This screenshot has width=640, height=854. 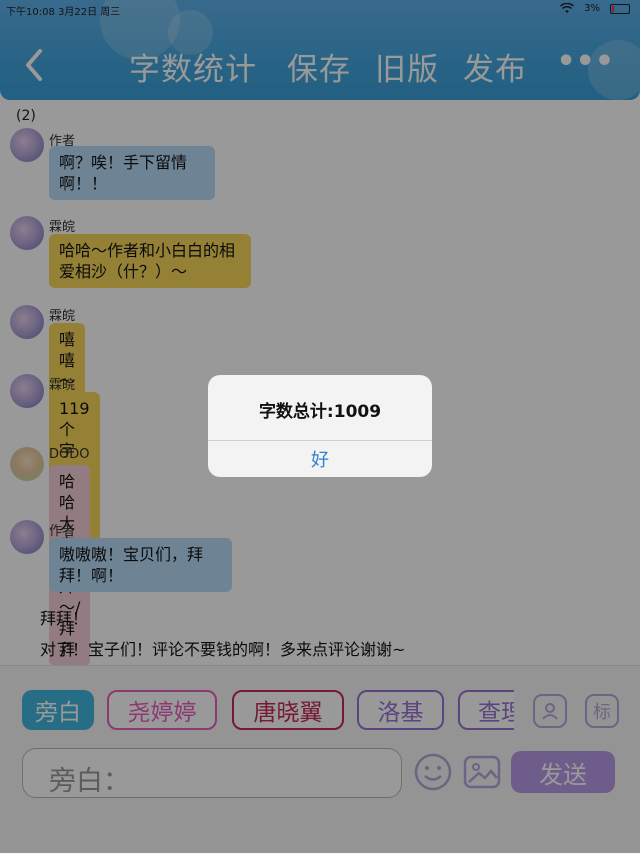 I want to click on alert-ok-button: 好, so click(x=320, y=459).